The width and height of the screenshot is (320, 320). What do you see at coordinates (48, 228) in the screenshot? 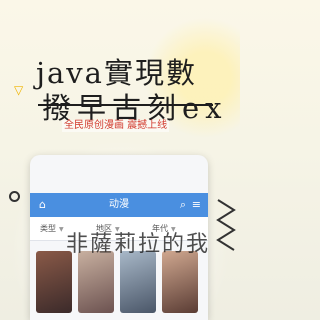
I see `filter-type-label: 类型` at bounding box center [48, 228].